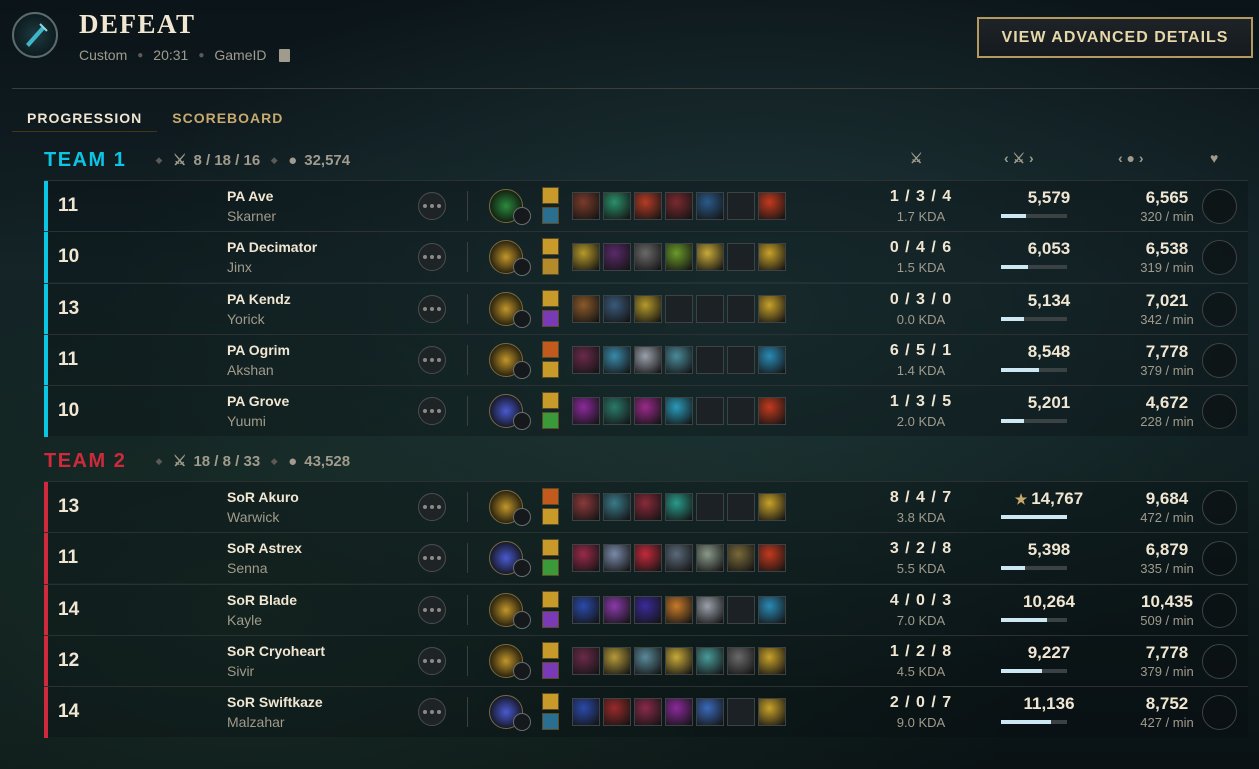 Image resolution: width=1259 pixels, height=769 pixels. Describe the element at coordinates (258, 401) in the screenshot. I see `player-name: PA Grove` at that location.